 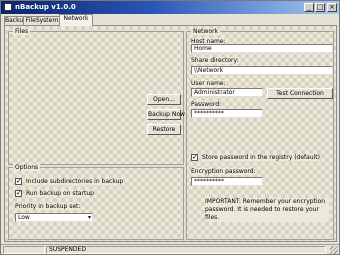 What do you see at coordinates (194, 157) in the screenshot?
I see `store-password-checkbox: ✓` at bounding box center [194, 157].